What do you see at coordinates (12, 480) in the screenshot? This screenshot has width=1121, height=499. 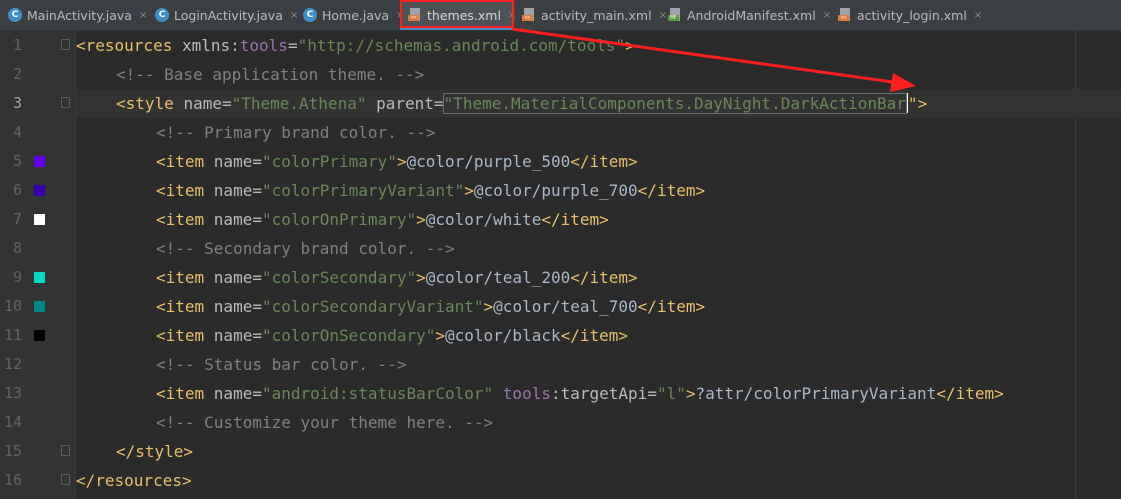 I see `line-number: 16` at bounding box center [12, 480].